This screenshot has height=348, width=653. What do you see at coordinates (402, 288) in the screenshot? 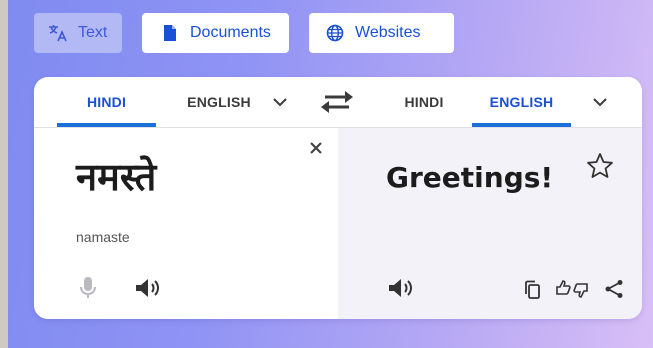
I see `listen-target-speaker-icon` at bounding box center [402, 288].